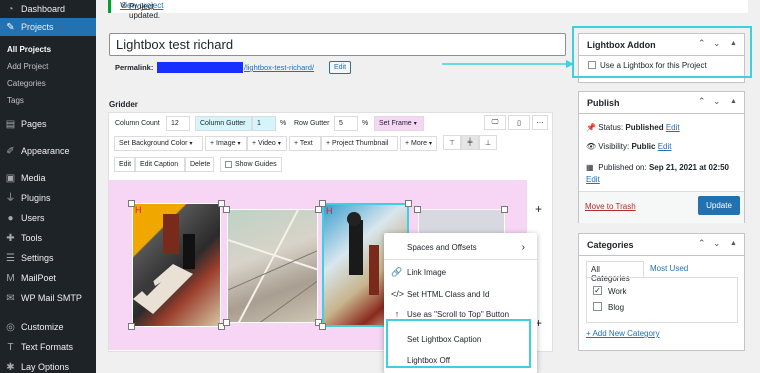  Describe the element at coordinates (199, 164) in the screenshot. I see `delete-button: Delete` at that location.